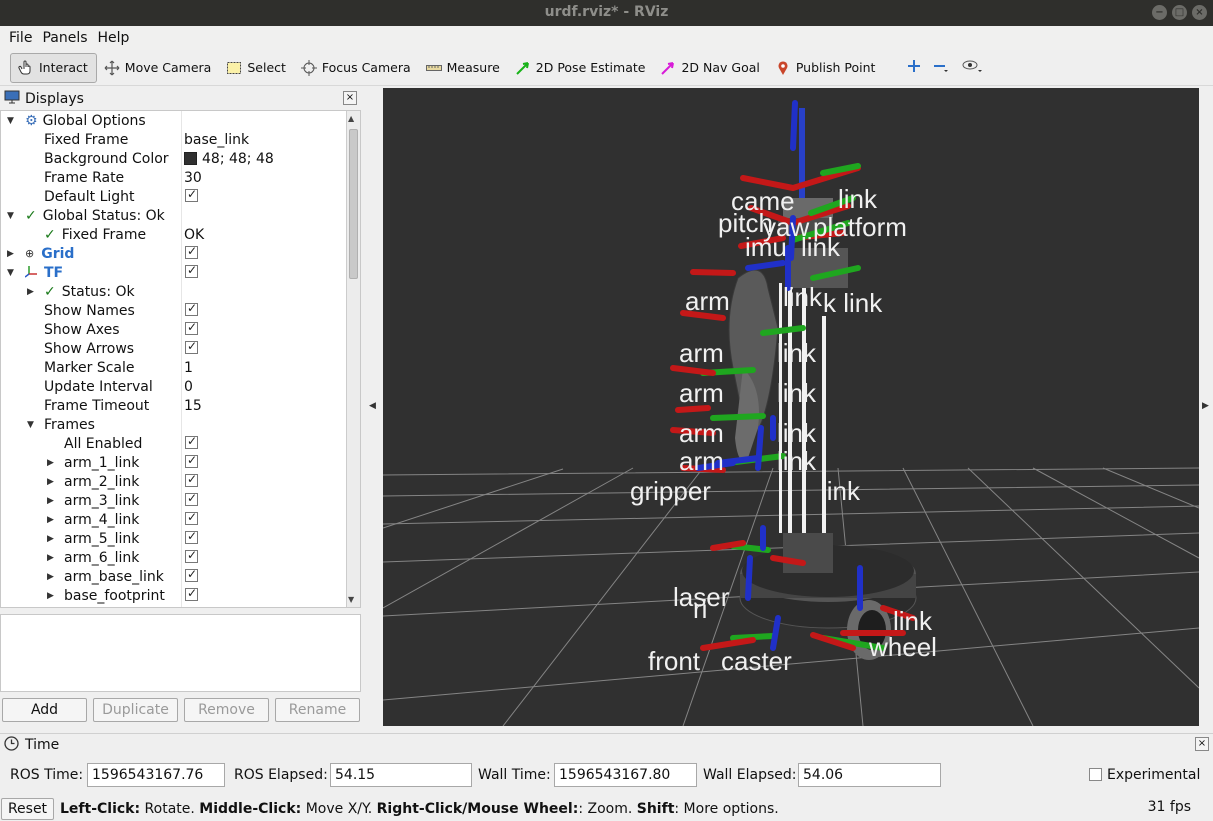 The height and width of the screenshot is (821, 1213). I want to click on tool-interact: Interact, so click(53, 67).